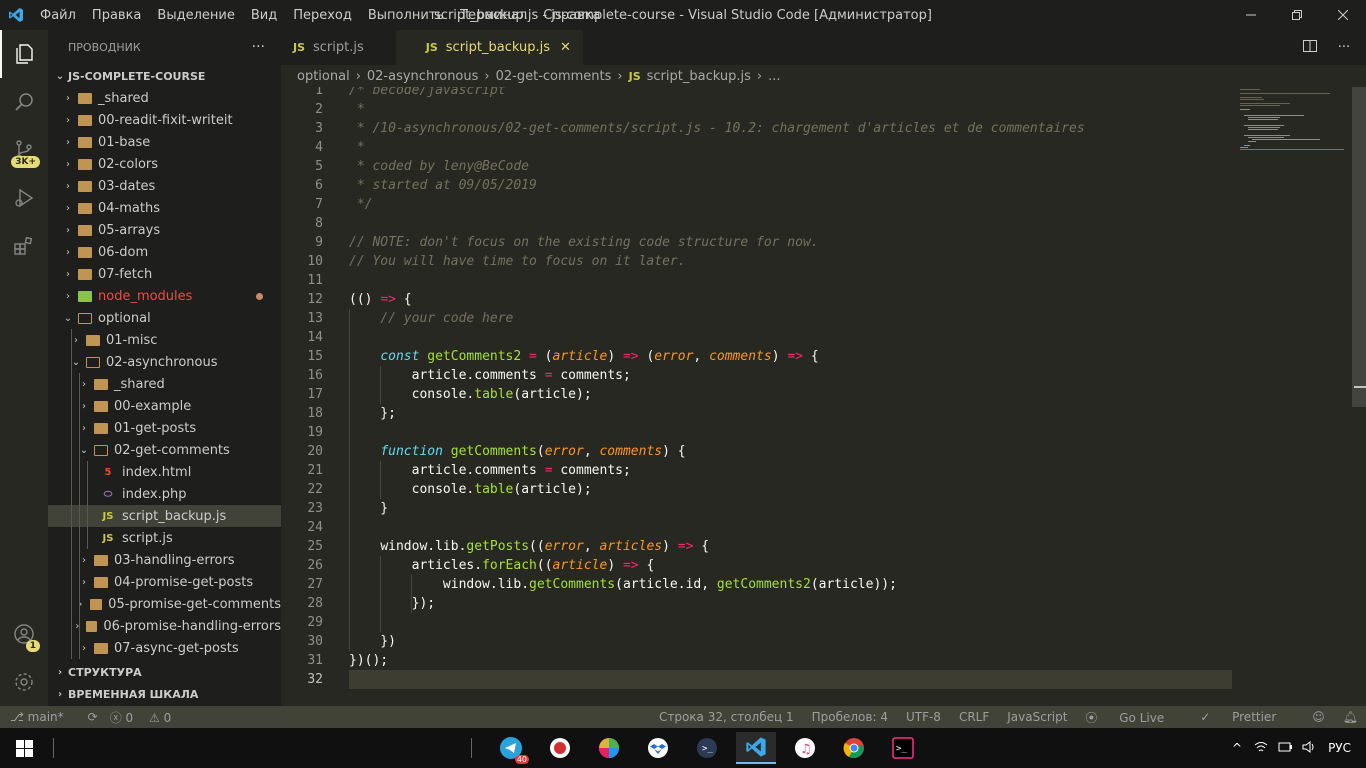  I want to click on tree-file: 5 index.html, so click(164, 472).